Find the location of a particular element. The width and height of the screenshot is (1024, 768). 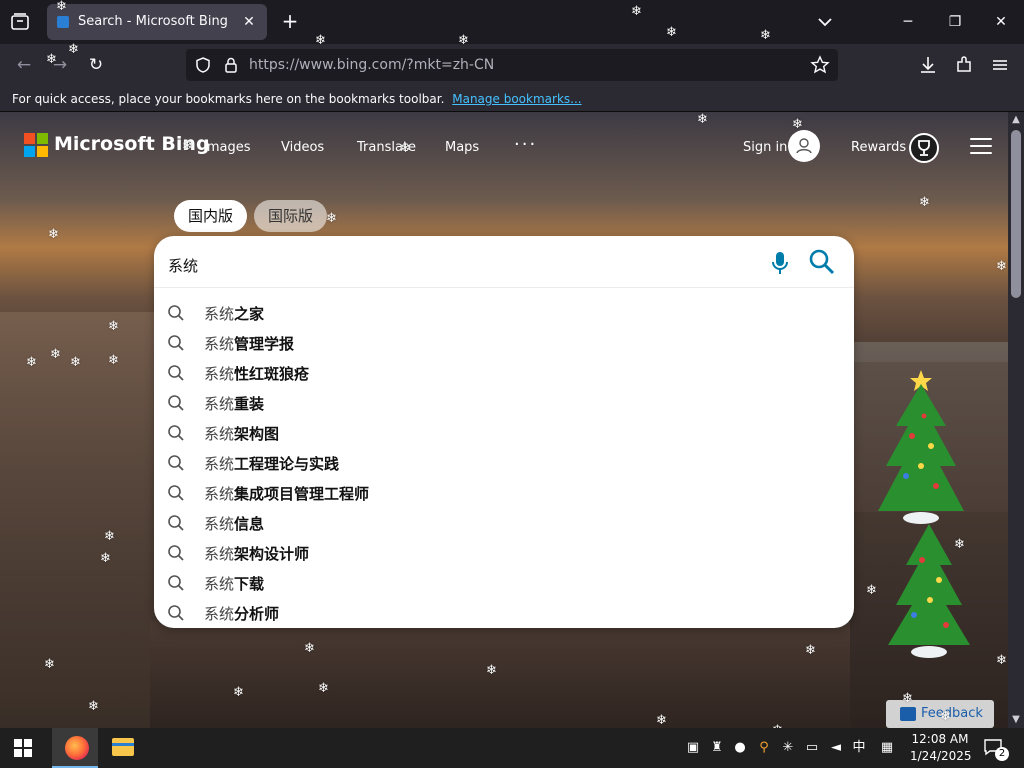

suggestion-text: 系统之家 is located at coordinates (234, 313).